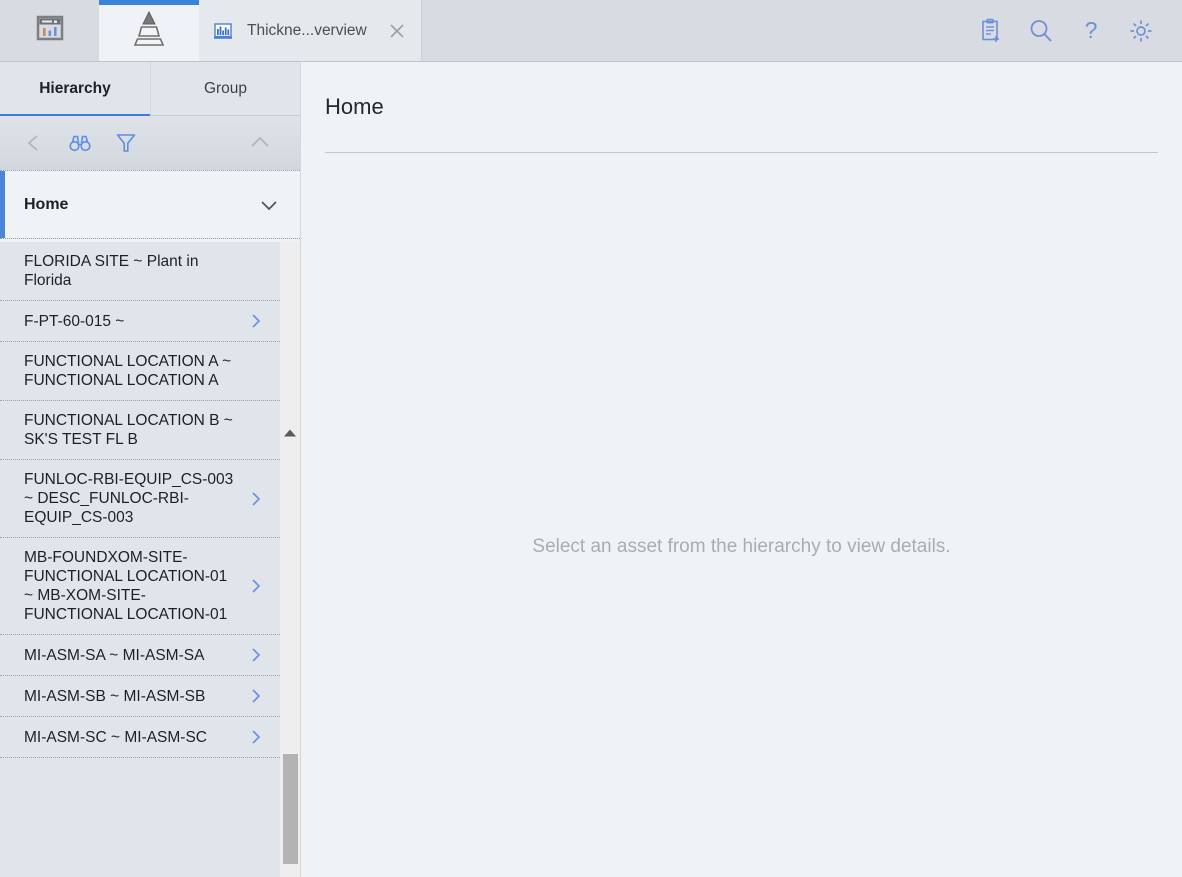 This screenshot has width=1182, height=877. I want to click on list-item-label: F-PT-60-015 ~, so click(74, 321).